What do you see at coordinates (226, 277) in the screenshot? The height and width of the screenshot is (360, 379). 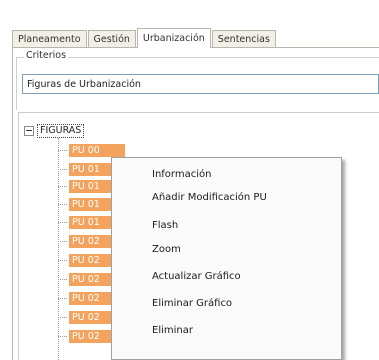 I see `menu-item-actualizar-grafico: Actualizar Gráfico` at bounding box center [226, 277].